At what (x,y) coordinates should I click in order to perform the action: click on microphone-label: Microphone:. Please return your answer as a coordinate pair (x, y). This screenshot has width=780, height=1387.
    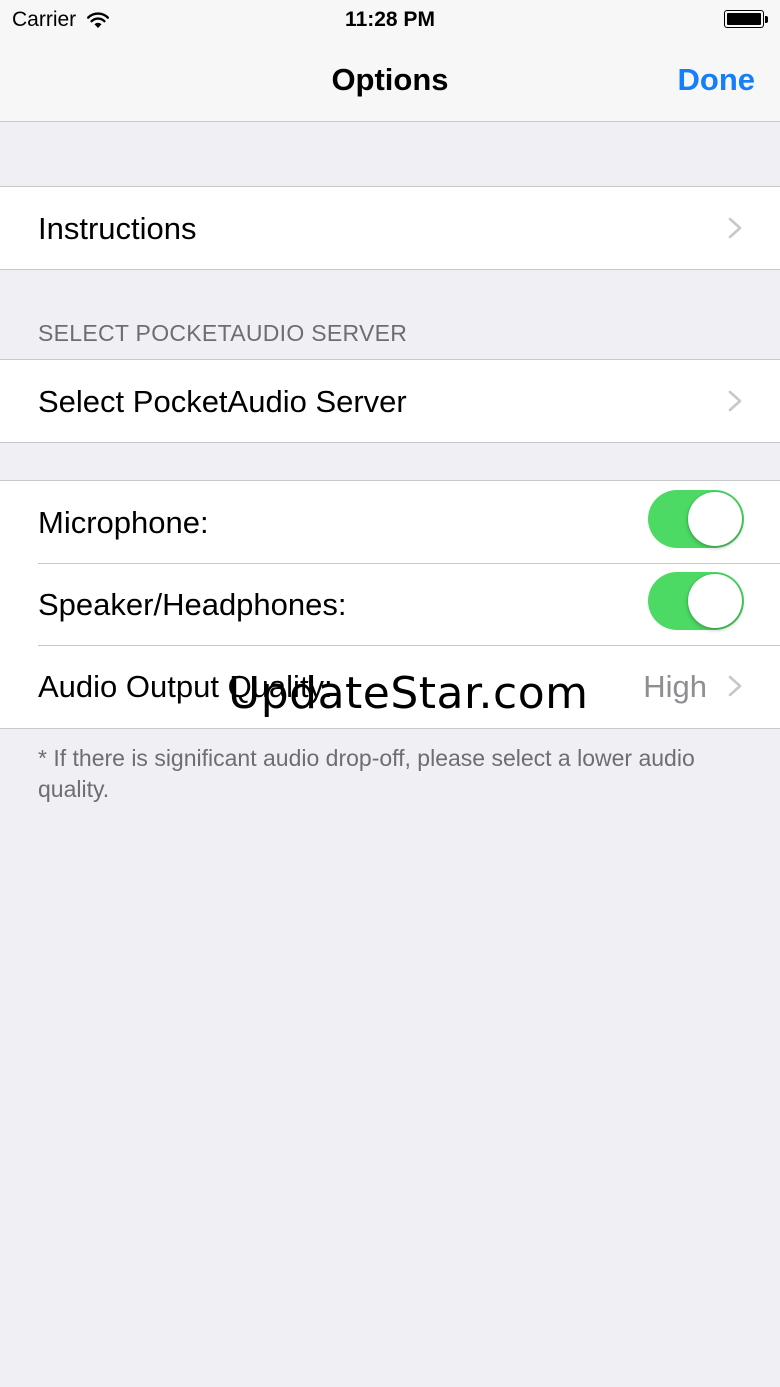
    Looking at the image, I should click on (123, 522).